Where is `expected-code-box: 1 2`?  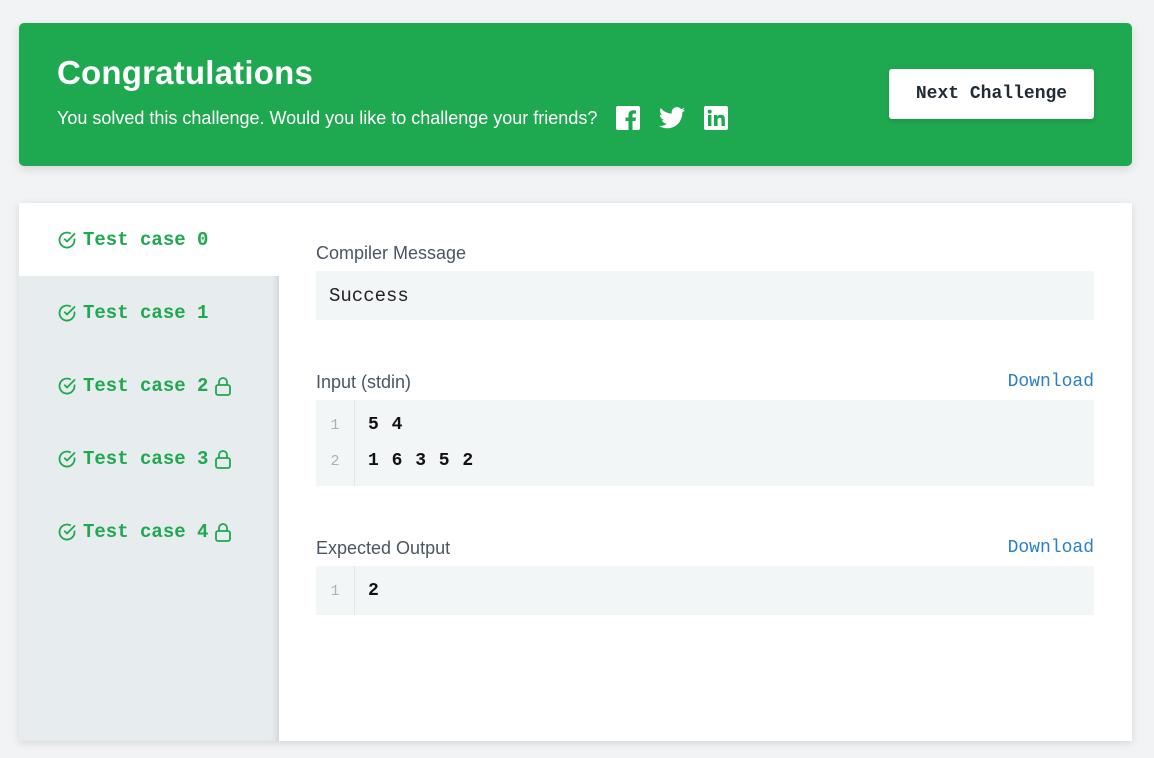 expected-code-box: 1 2 is located at coordinates (705, 590).